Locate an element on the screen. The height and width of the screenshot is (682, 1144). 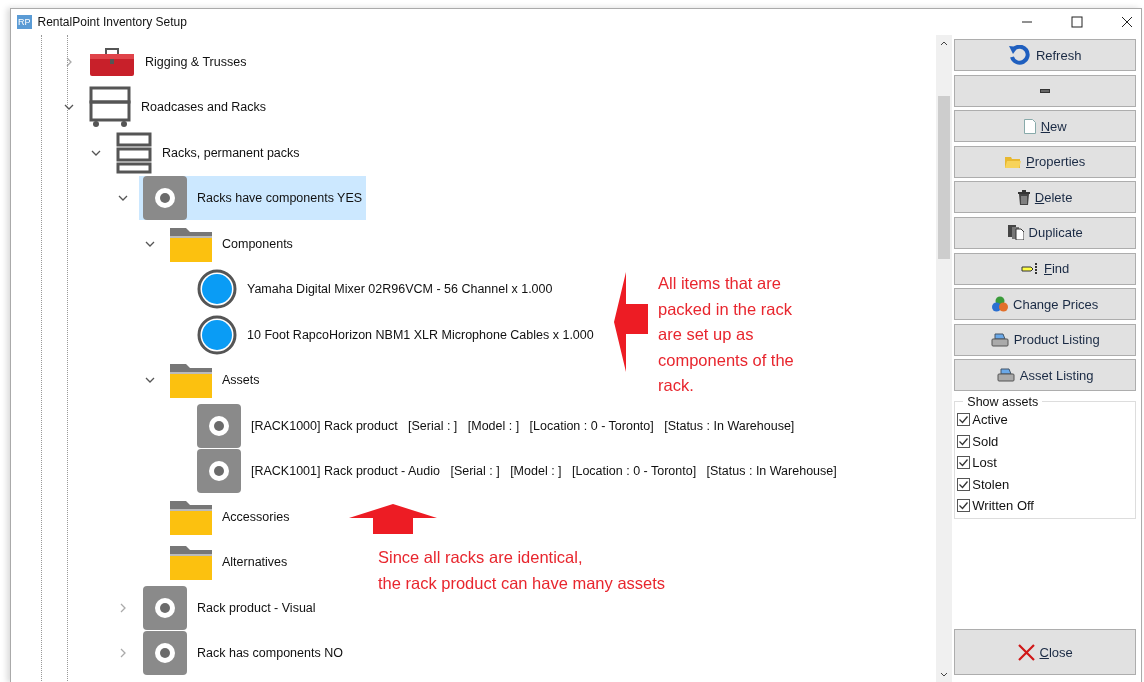
toolbox-icon is located at coordinates (112, 61).